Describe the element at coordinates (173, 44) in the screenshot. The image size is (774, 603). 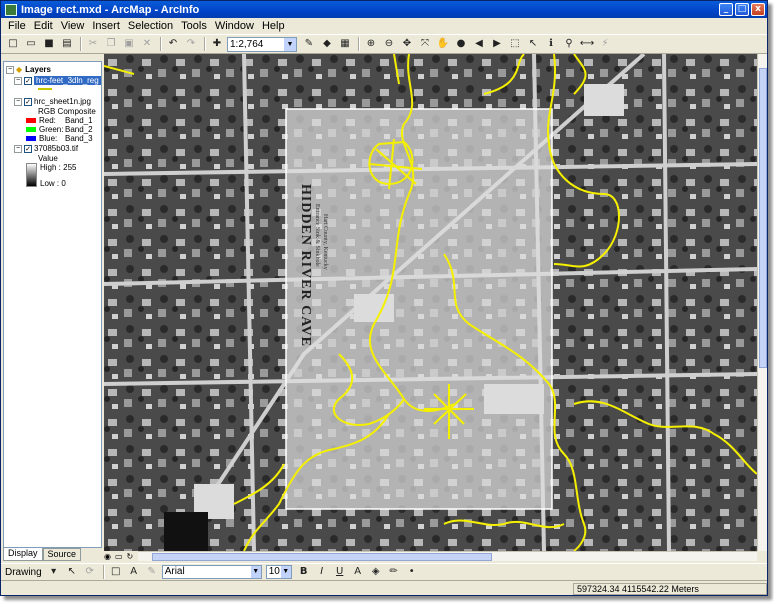
I see `undo-icon: ↶` at that location.